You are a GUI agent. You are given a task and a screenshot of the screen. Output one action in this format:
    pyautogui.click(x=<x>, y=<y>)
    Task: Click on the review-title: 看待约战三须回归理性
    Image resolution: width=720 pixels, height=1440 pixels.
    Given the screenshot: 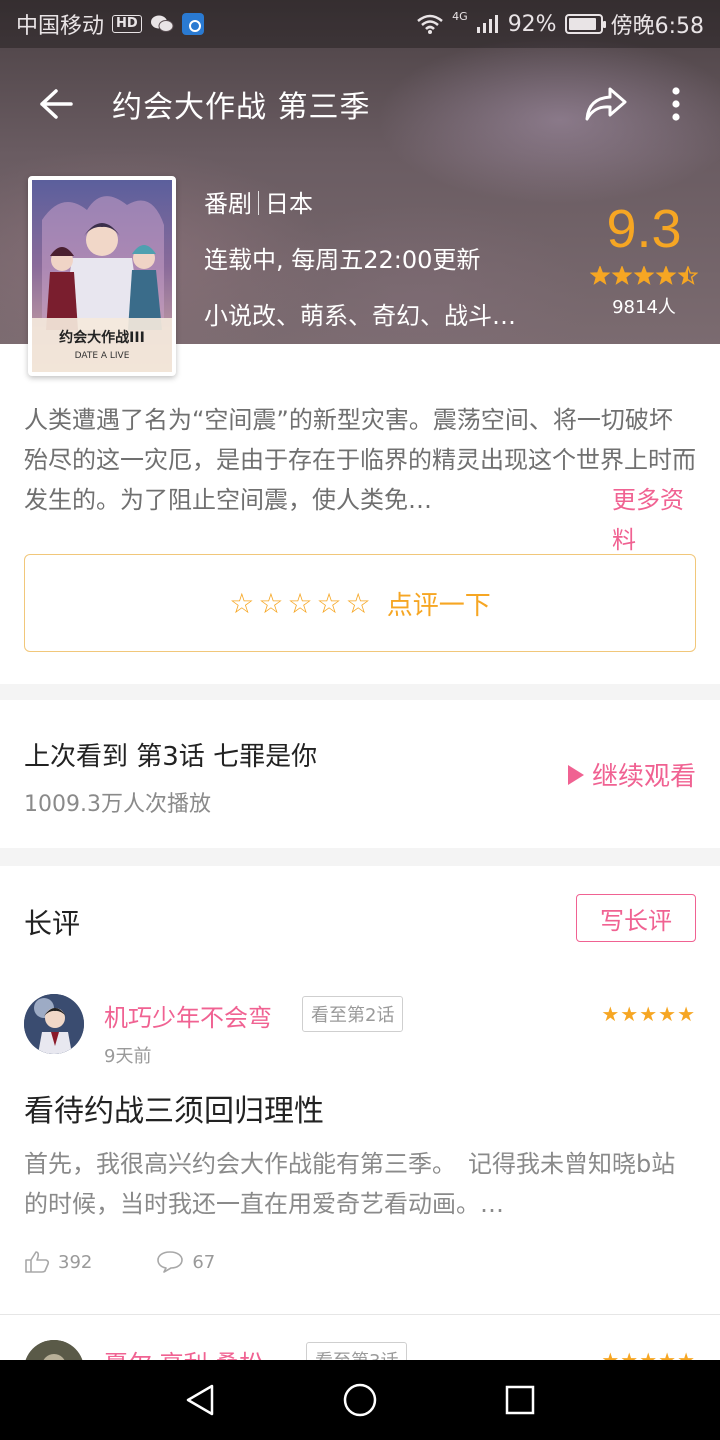 What is the action you would take?
    pyautogui.click(x=174, y=1111)
    